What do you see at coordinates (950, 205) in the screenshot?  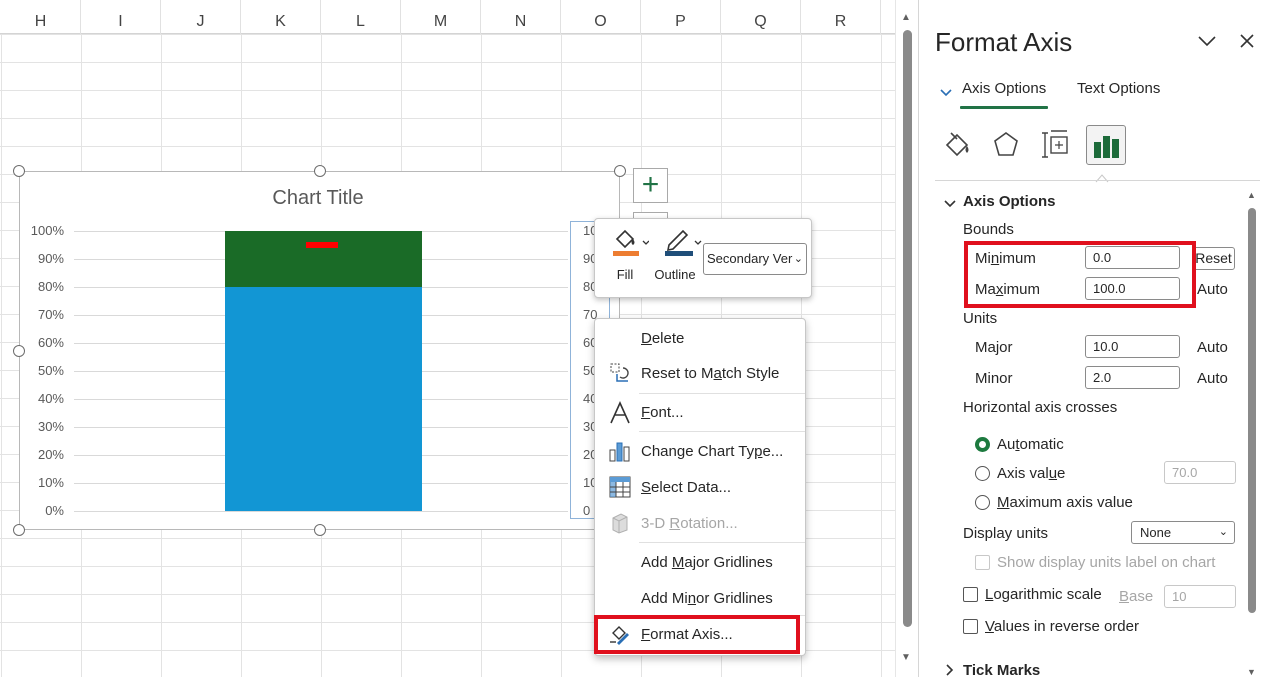 I see `section-collapse-chevron-icon` at bounding box center [950, 205].